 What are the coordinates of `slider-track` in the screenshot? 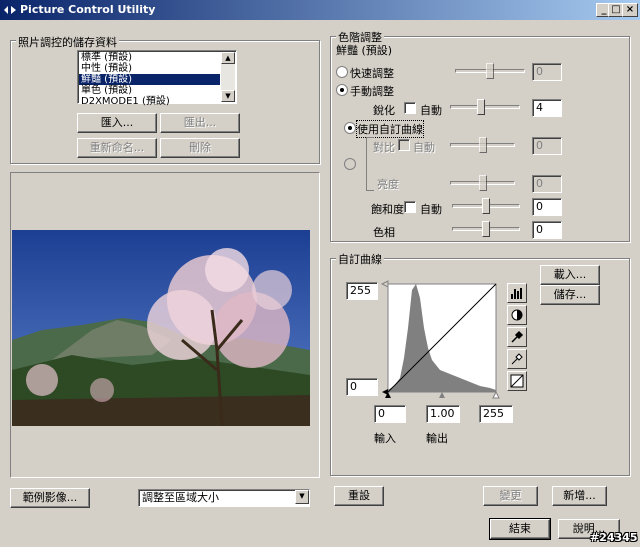 It's located at (485, 107).